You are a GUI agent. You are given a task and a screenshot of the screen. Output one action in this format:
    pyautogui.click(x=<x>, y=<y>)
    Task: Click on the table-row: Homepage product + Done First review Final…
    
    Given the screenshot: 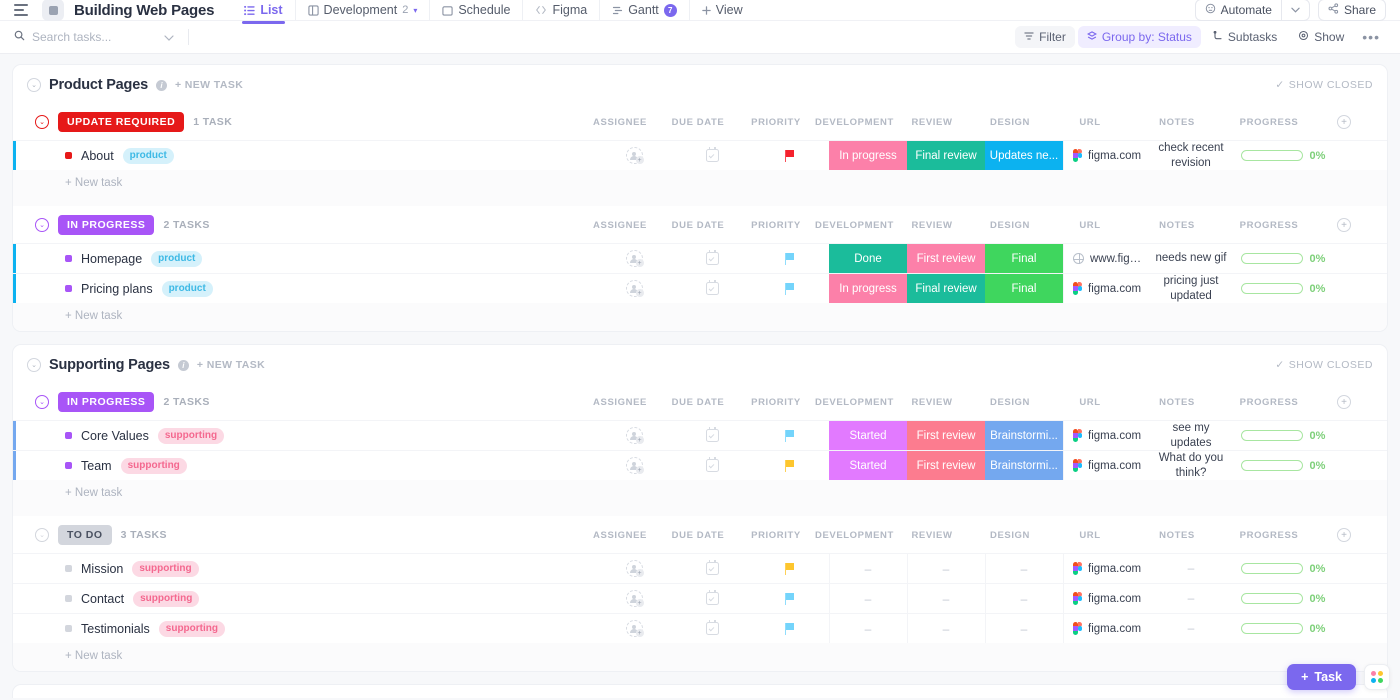 What is the action you would take?
    pyautogui.click(x=700, y=258)
    